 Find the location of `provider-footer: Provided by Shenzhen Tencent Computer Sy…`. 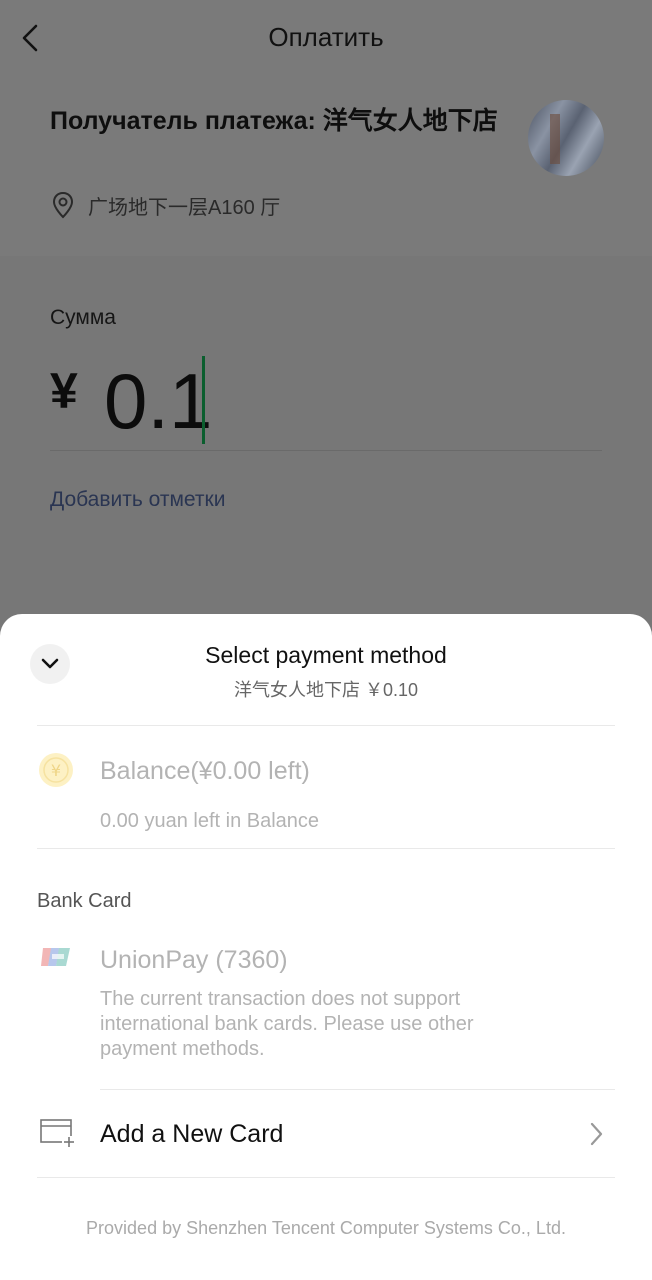

provider-footer: Provided by Shenzhen Tencent Computer Sy… is located at coordinates (326, 1228).